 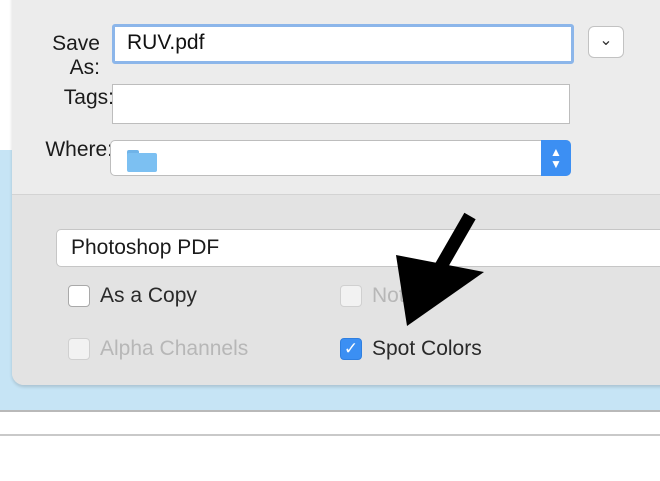 I want to click on save-as-label: Save As:, so click(x=76, y=55).